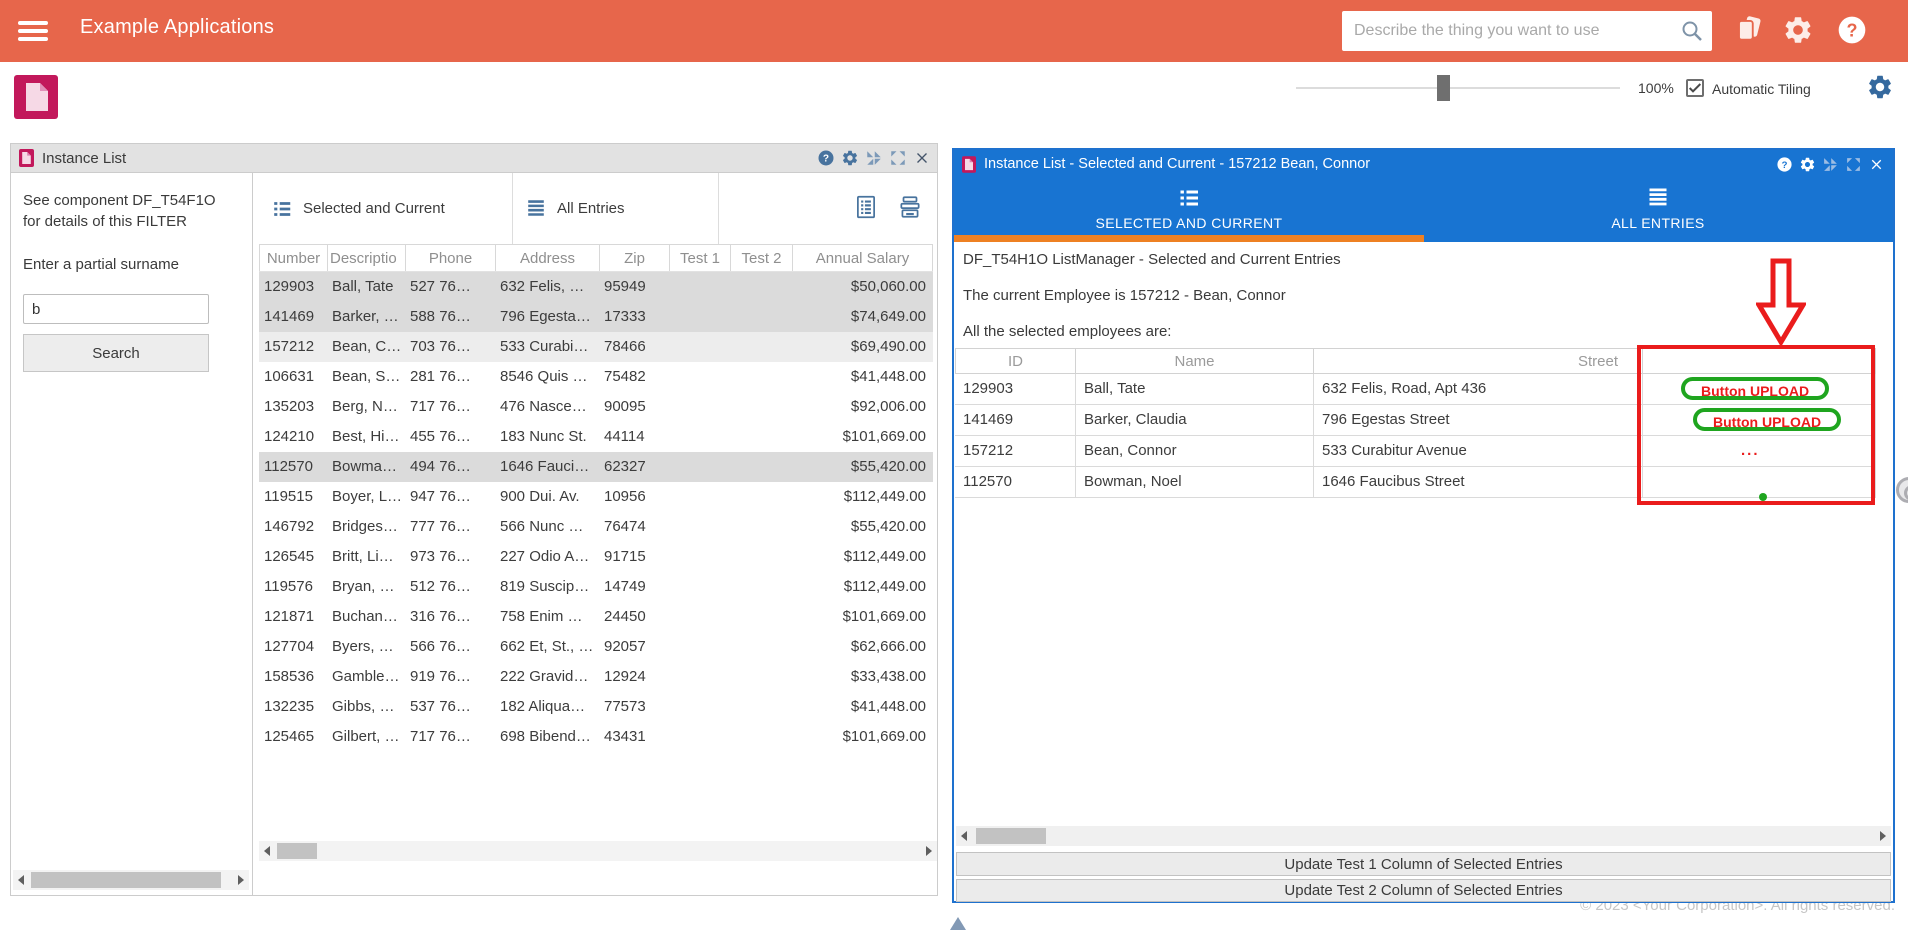  What do you see at coordinates (958, 923) in the screenshot?
I see `clipped-triangle-icon` at bounding box center [958, 923].